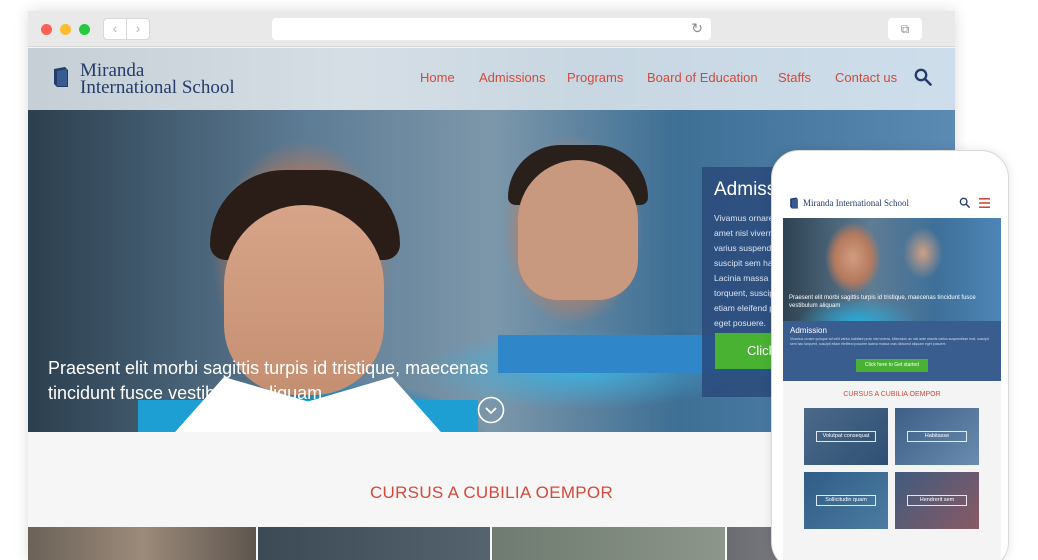 Image resolution: width=1038 pixels, height=560 pixels. What do you see at coordinates (595, 77) in the screenshot?
I see `nav-programs: Programs` at bounding box center [595, 77].